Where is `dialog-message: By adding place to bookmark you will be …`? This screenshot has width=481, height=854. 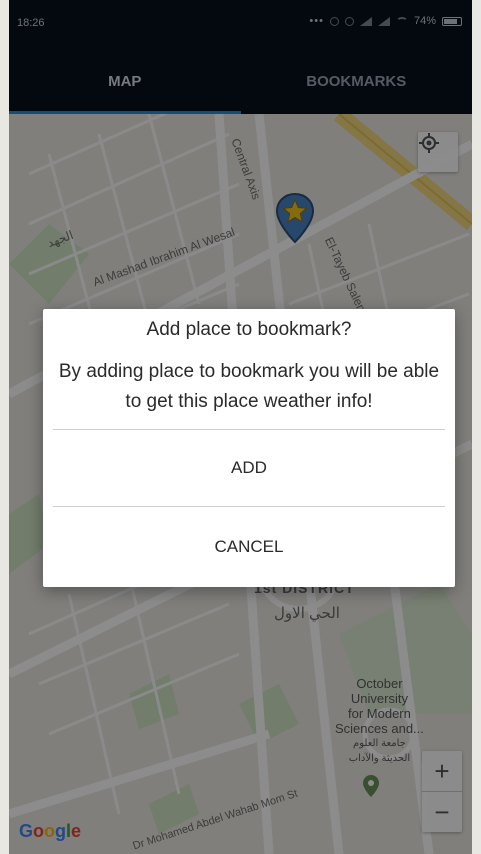
dialog-message: By adding place to bookmark you will be … is located at coordinates (249, 386).